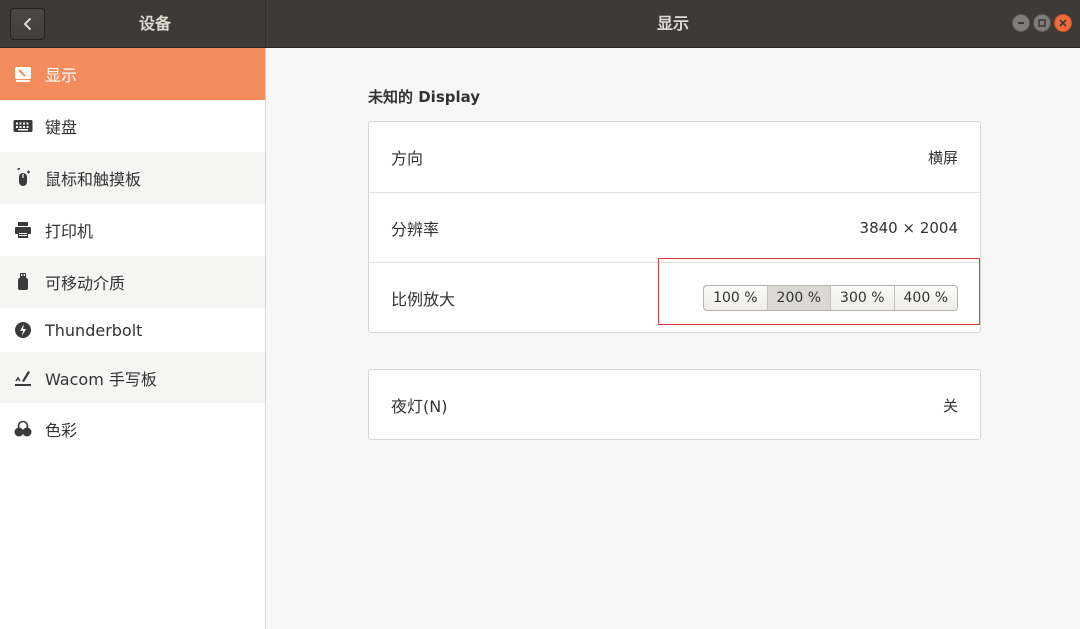 The width and height of the screenshot is (1080, 629). Describe the element at coordinates (94, 330) in the screenshot. I see `sidebar-item-label: Thunderbolt` at that location.